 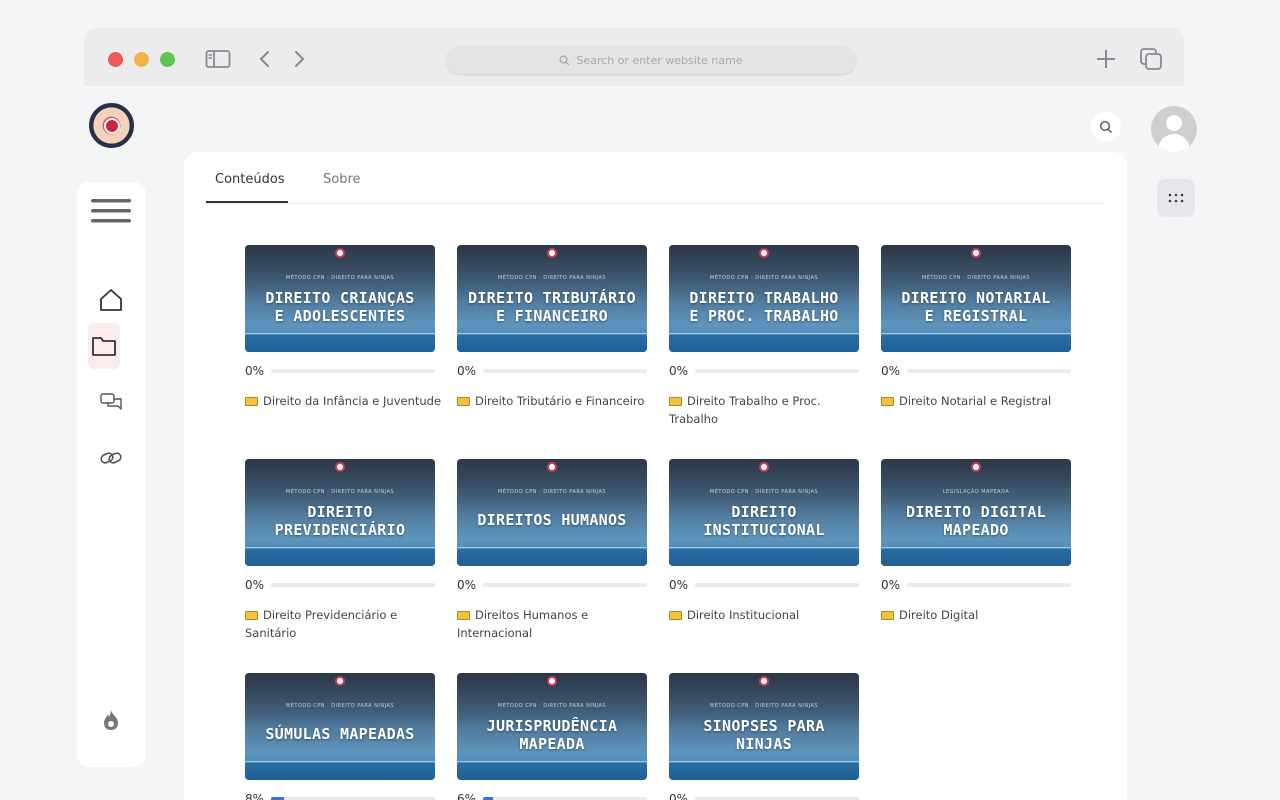 I want to click on category-label: Direito Previdenciário e Sanitário, so click(x=321, y=624).